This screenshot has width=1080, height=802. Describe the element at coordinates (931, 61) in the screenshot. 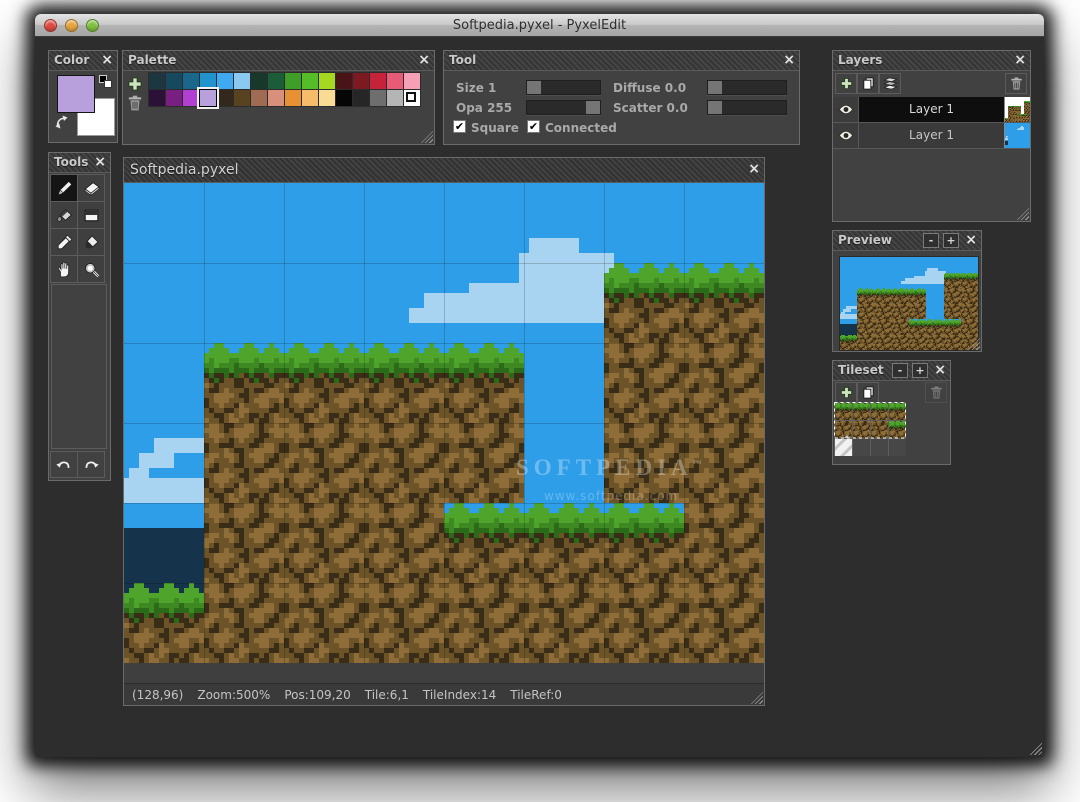

I see `layers-panel-header: Layers ×` at that location.